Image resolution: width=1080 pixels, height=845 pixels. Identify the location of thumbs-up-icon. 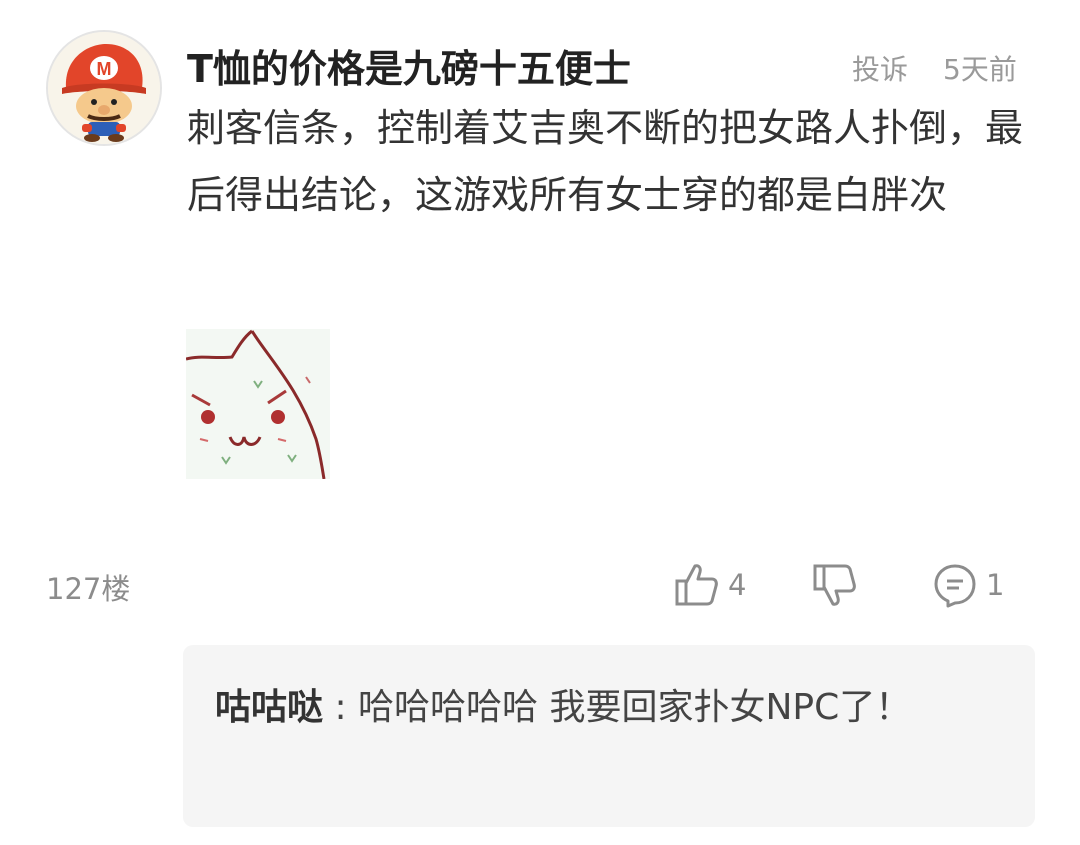
(696, 585).